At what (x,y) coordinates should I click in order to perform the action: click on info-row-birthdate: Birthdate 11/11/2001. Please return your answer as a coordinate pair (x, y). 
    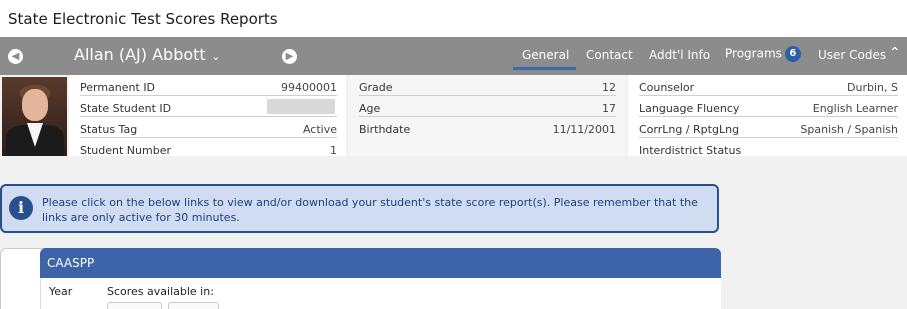
    Looking at the image, I should click on (487, 127).